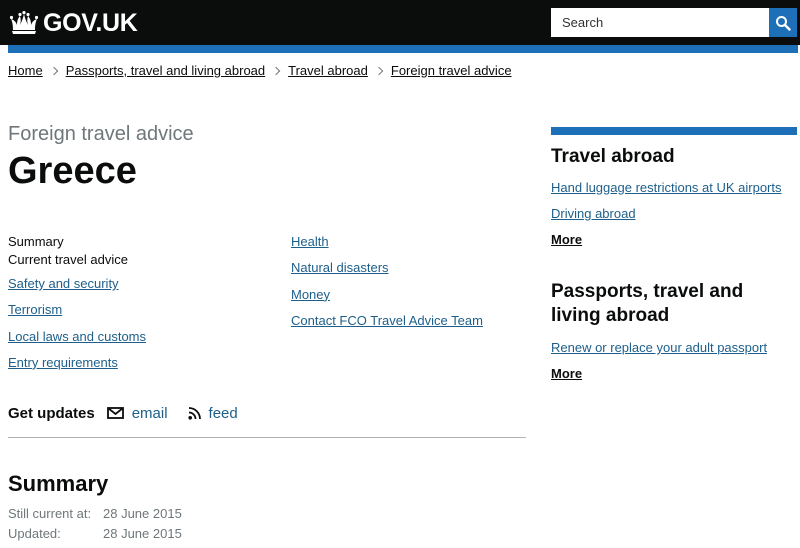 The width and height of the screenshot is (800, 548). Describe the element at coordinates (403, 49) in the screenshot. I see `header-blue-bar` at that location.